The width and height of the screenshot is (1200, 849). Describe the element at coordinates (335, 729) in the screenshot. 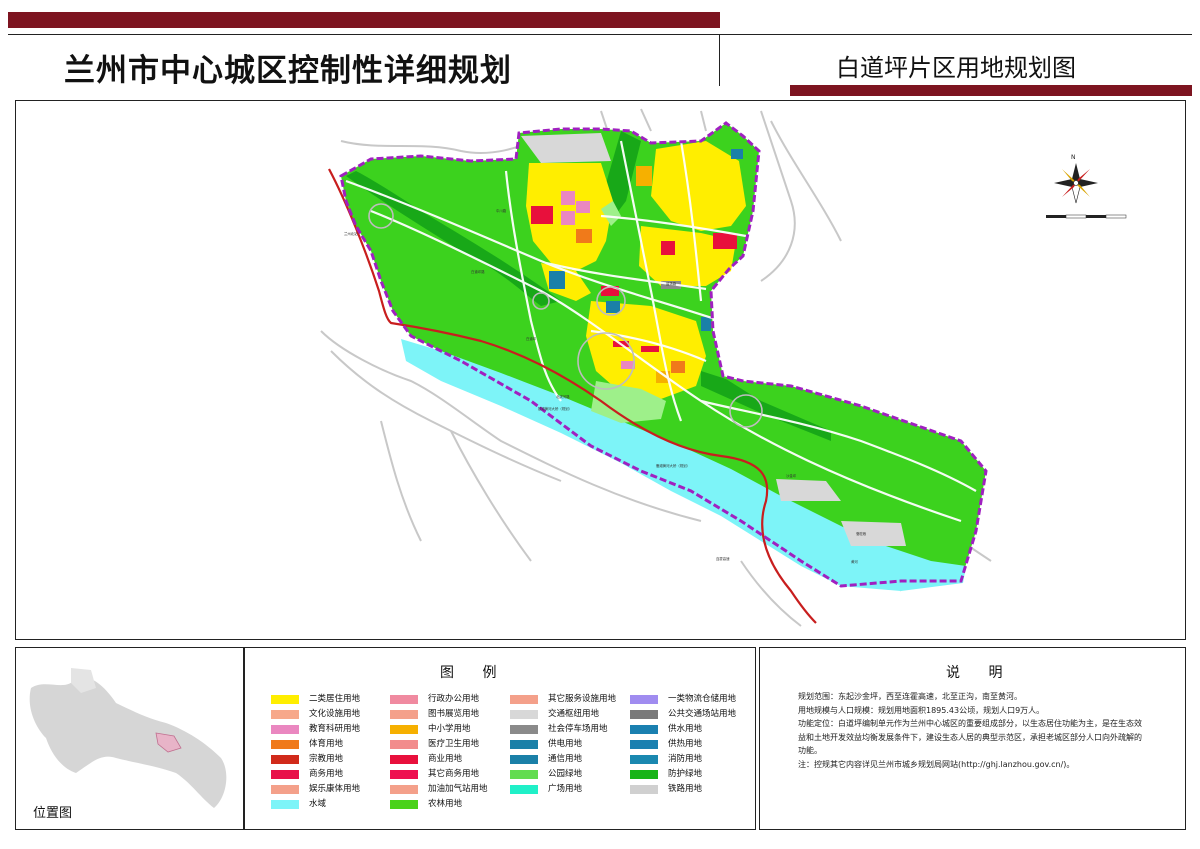

I see `legend-label: 教育科研用地` at that location.